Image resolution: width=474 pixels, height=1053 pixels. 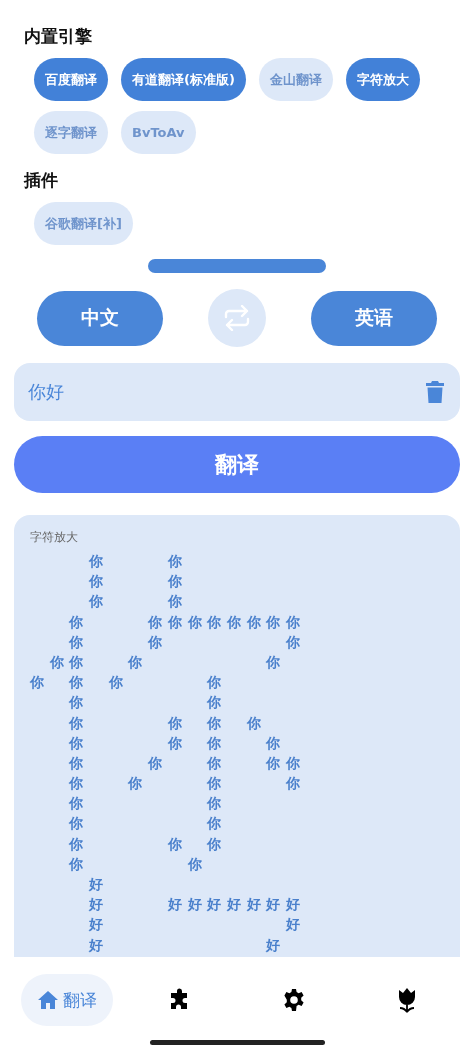 I want to click on result-text-line: 好 好好好好好好好, so click(x=196, y=905).